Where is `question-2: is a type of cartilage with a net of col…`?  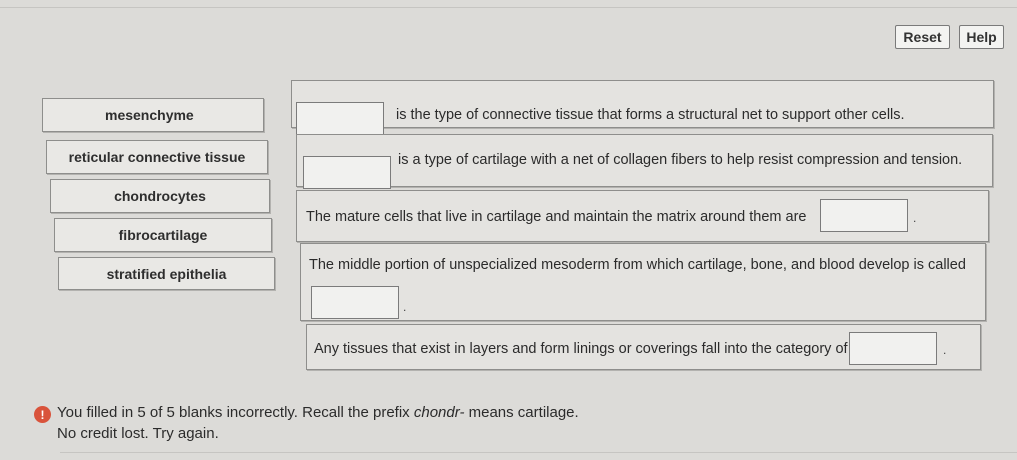
question-2: is a type of cartilage with a net of col… is located at coordinates (644, 161).